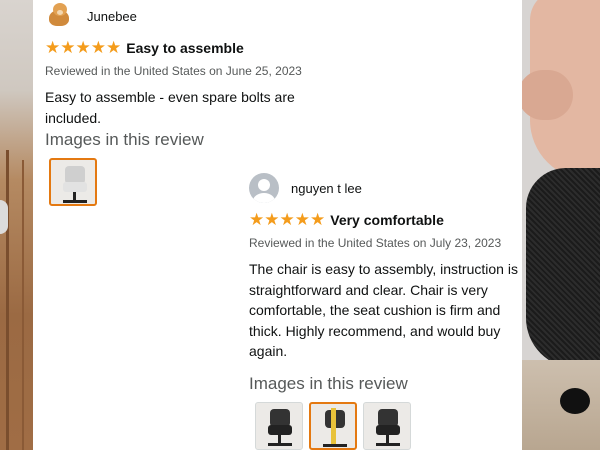 The height and width of the screenshot is (450, 600). I want to click on default-user-avatar-icon, so click(264, 188).